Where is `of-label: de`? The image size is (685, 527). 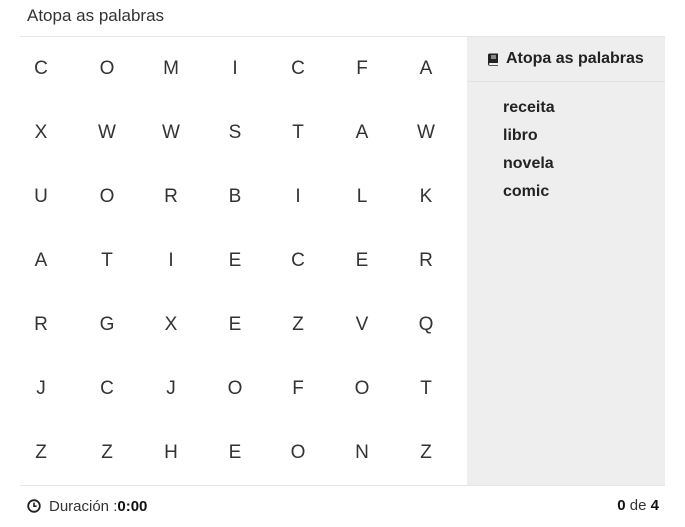 of-label: de is located at coordinates (638, 505).